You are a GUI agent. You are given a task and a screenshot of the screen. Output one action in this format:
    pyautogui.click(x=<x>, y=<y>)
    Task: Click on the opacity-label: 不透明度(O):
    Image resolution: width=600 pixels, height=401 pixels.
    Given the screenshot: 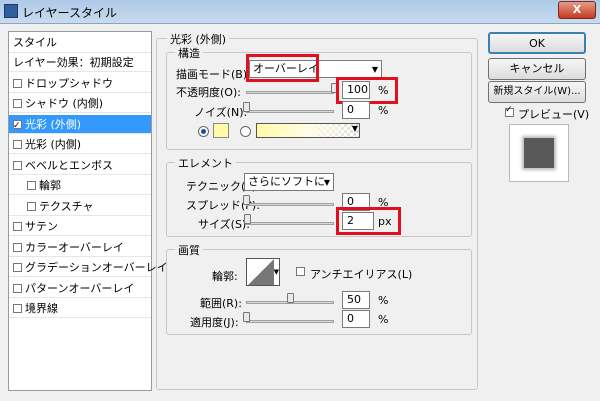 What is the action you would take?
    pyautogui.click(x=208, y=92)
    